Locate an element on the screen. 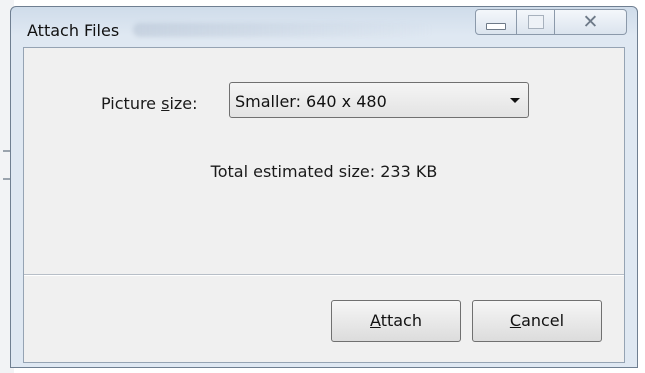 This screenshot has width=645, height=373. picture-size-label: Picture size: is located at coordinates (149, 103).